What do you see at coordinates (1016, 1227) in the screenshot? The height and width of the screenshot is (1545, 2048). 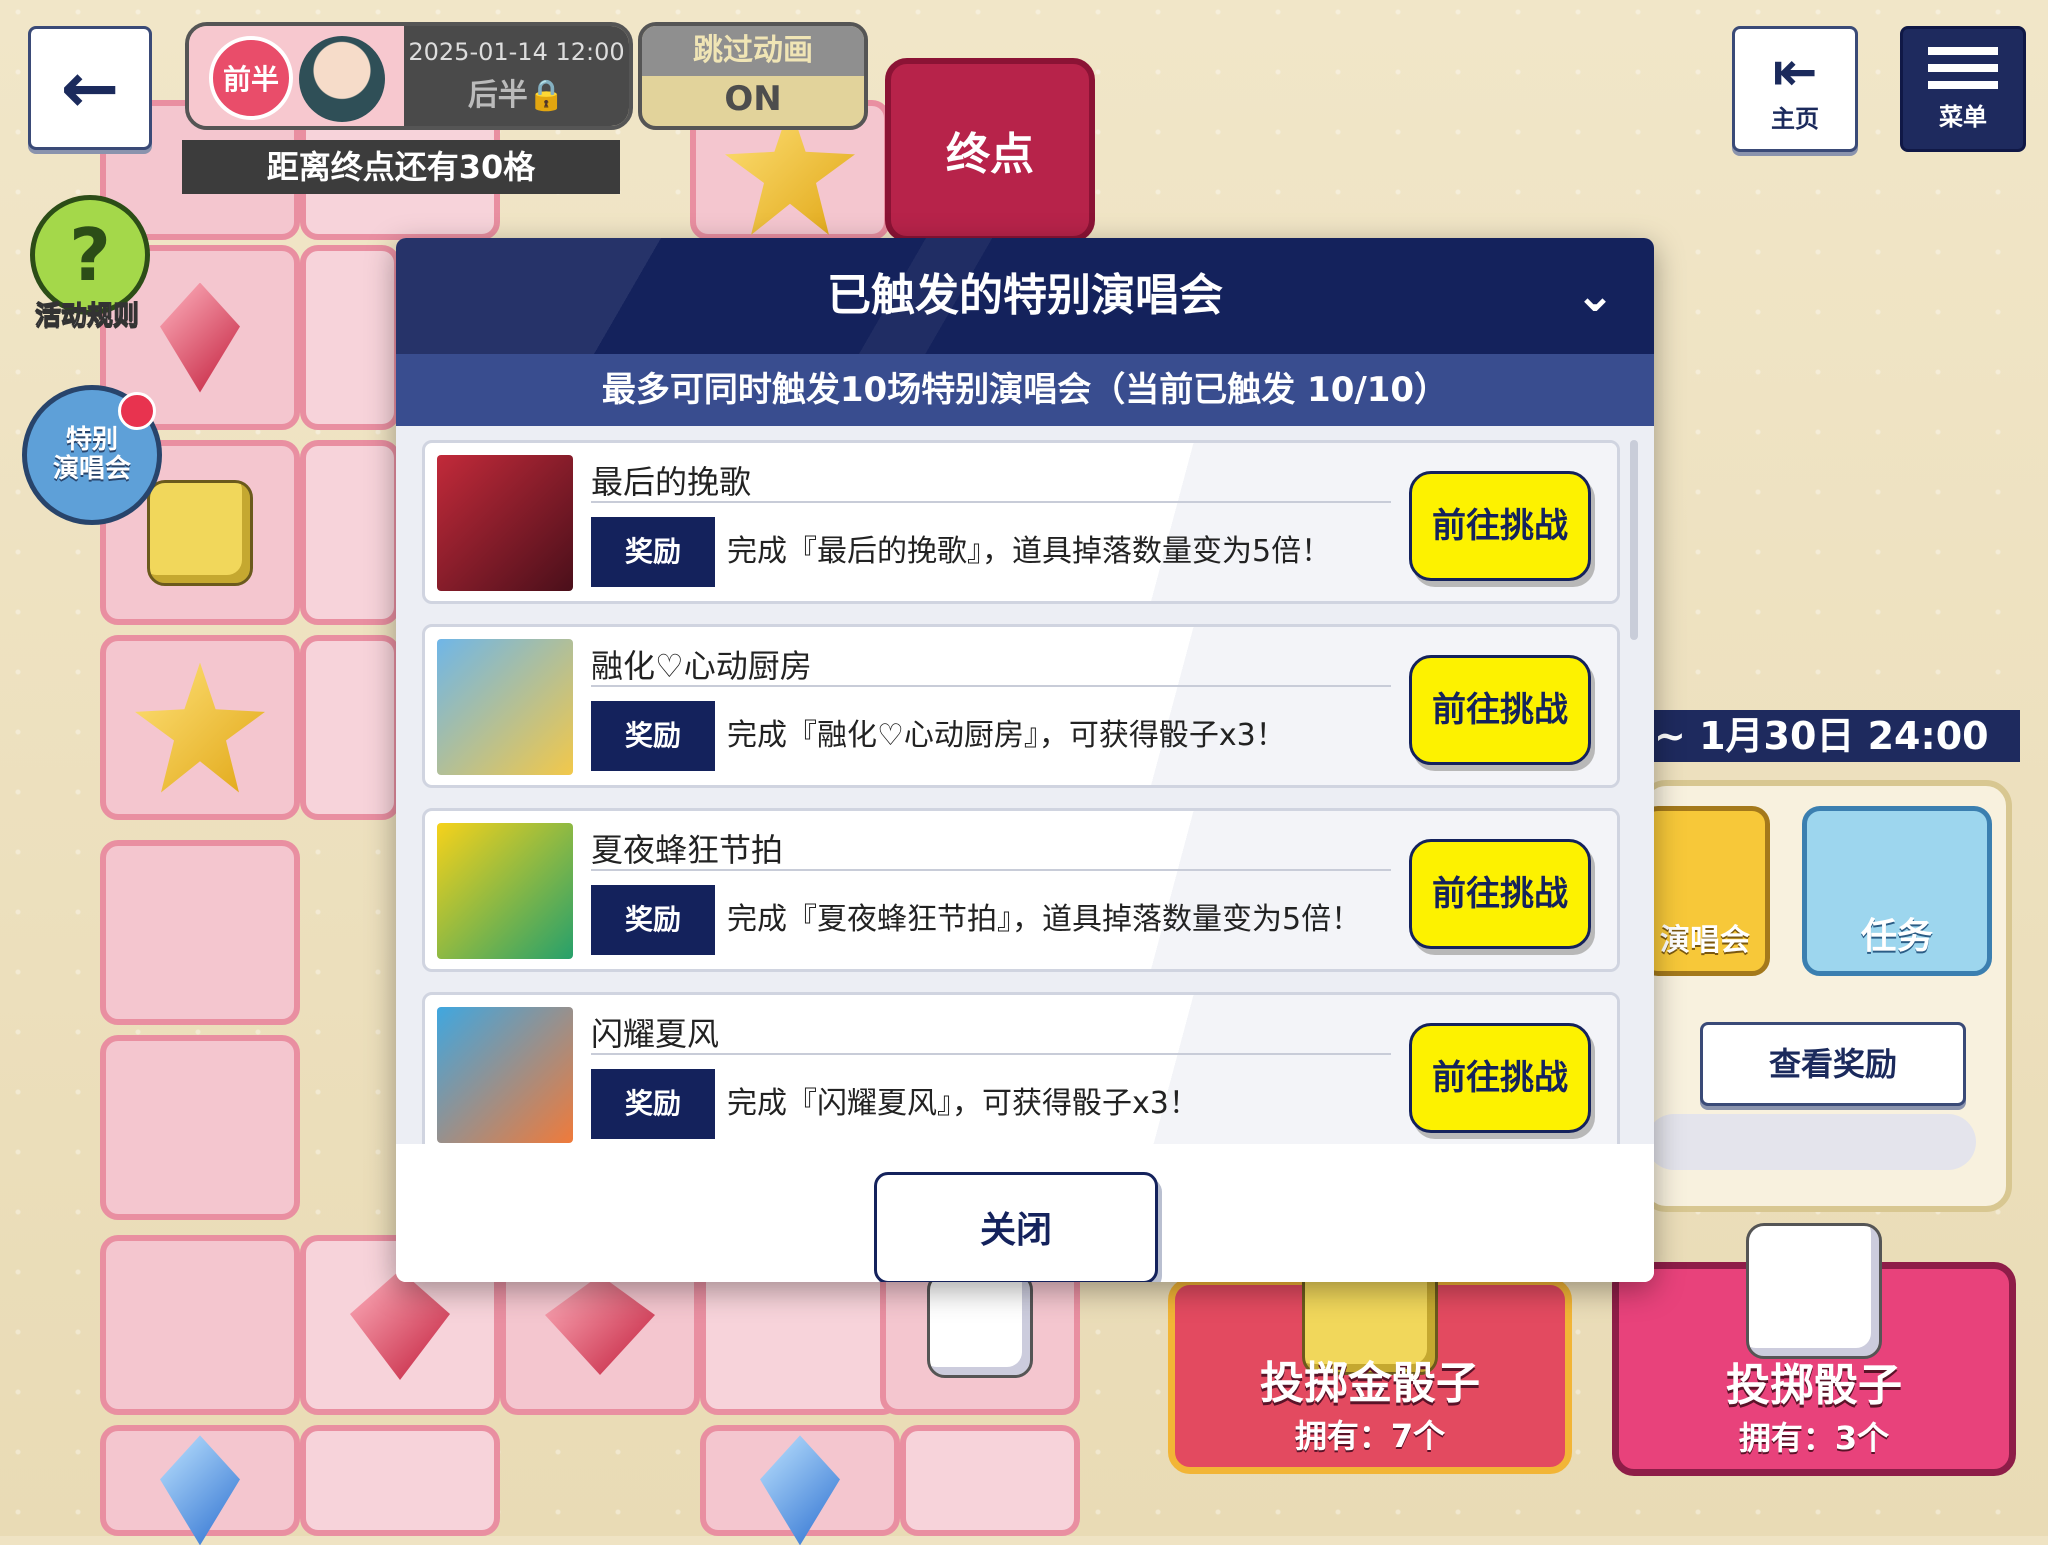 I see `close-button: 关闭` at bounding box center [1016, 1227].